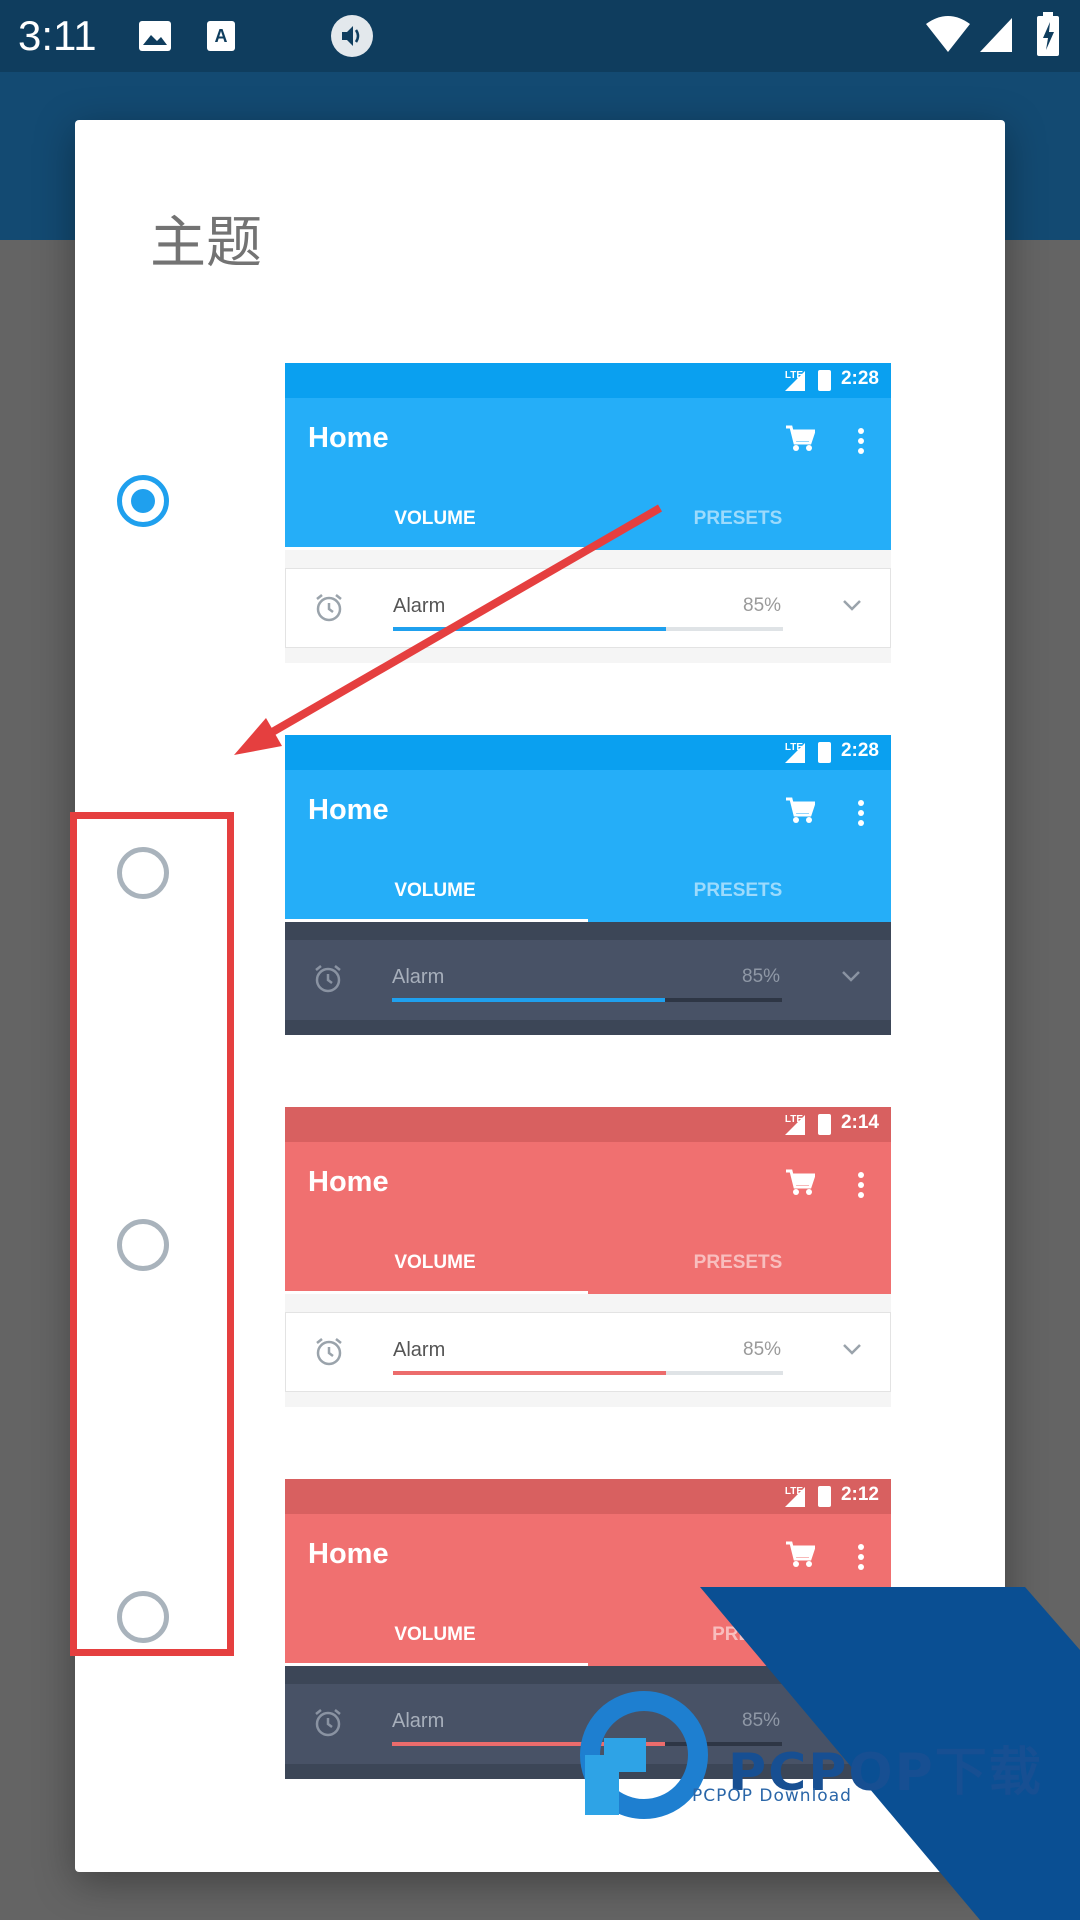  What do you see at coordinates (859, 1122) in the screenshot?
I see `preview-clock: 2:14` at bounding box center [859, 1122].